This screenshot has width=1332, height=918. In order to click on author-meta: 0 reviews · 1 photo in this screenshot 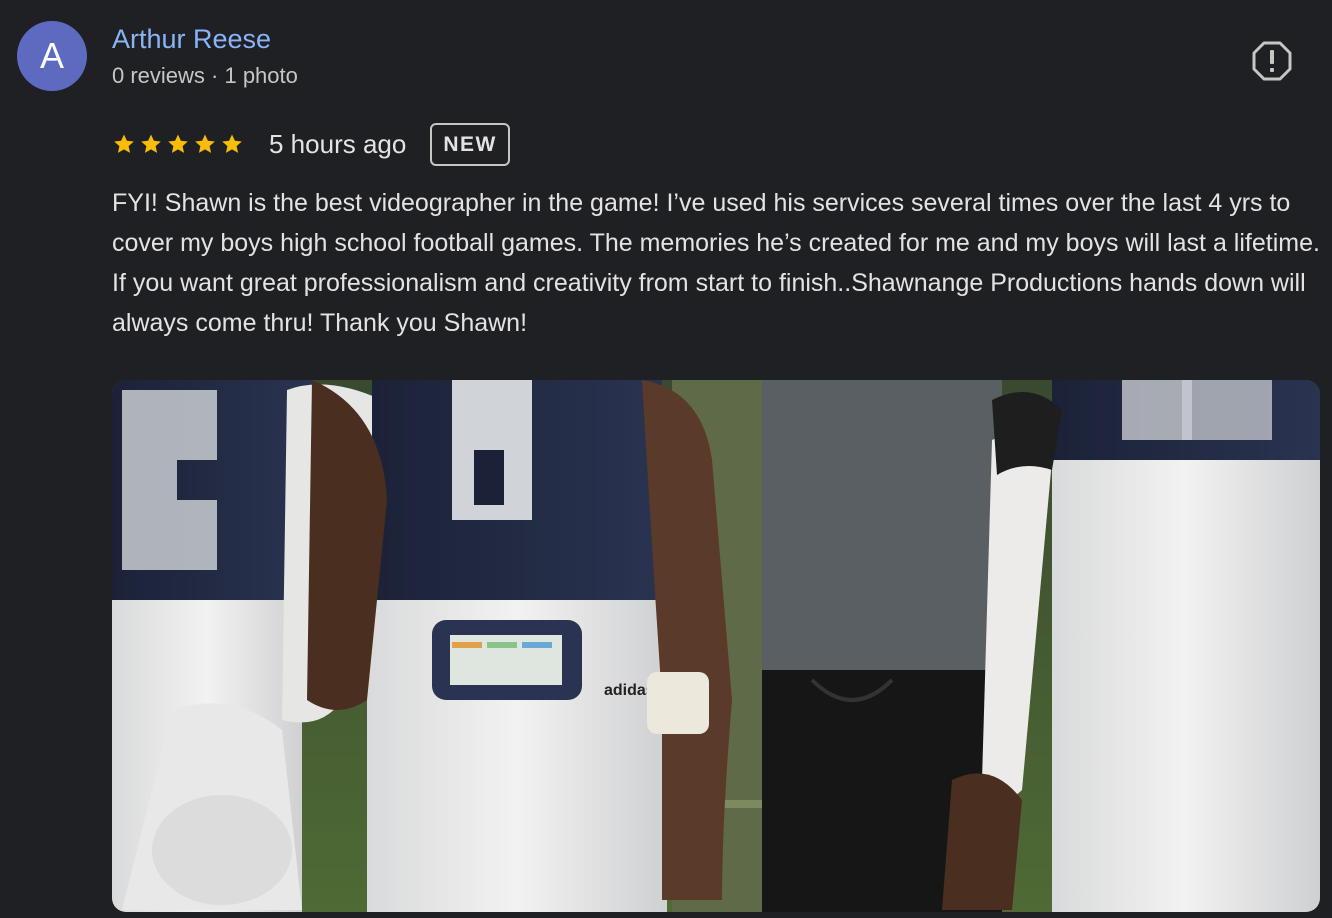, I will do `click(205, 75)`.